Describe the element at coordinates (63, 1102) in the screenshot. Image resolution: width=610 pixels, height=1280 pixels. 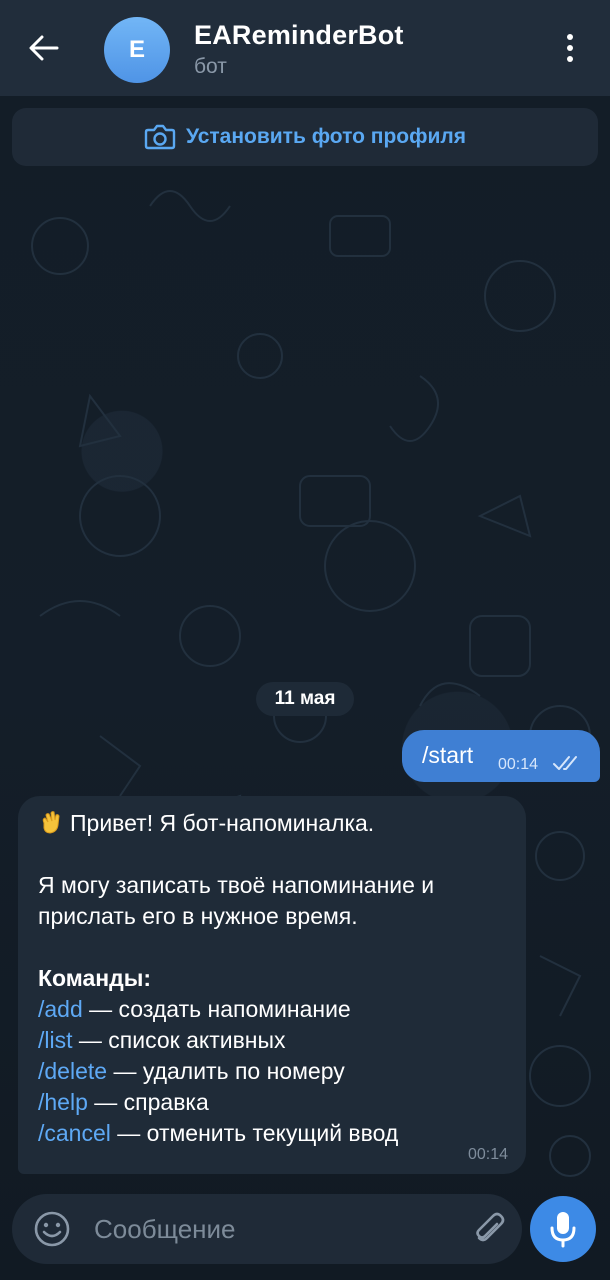
I see `command-link-help: /help` at that location.